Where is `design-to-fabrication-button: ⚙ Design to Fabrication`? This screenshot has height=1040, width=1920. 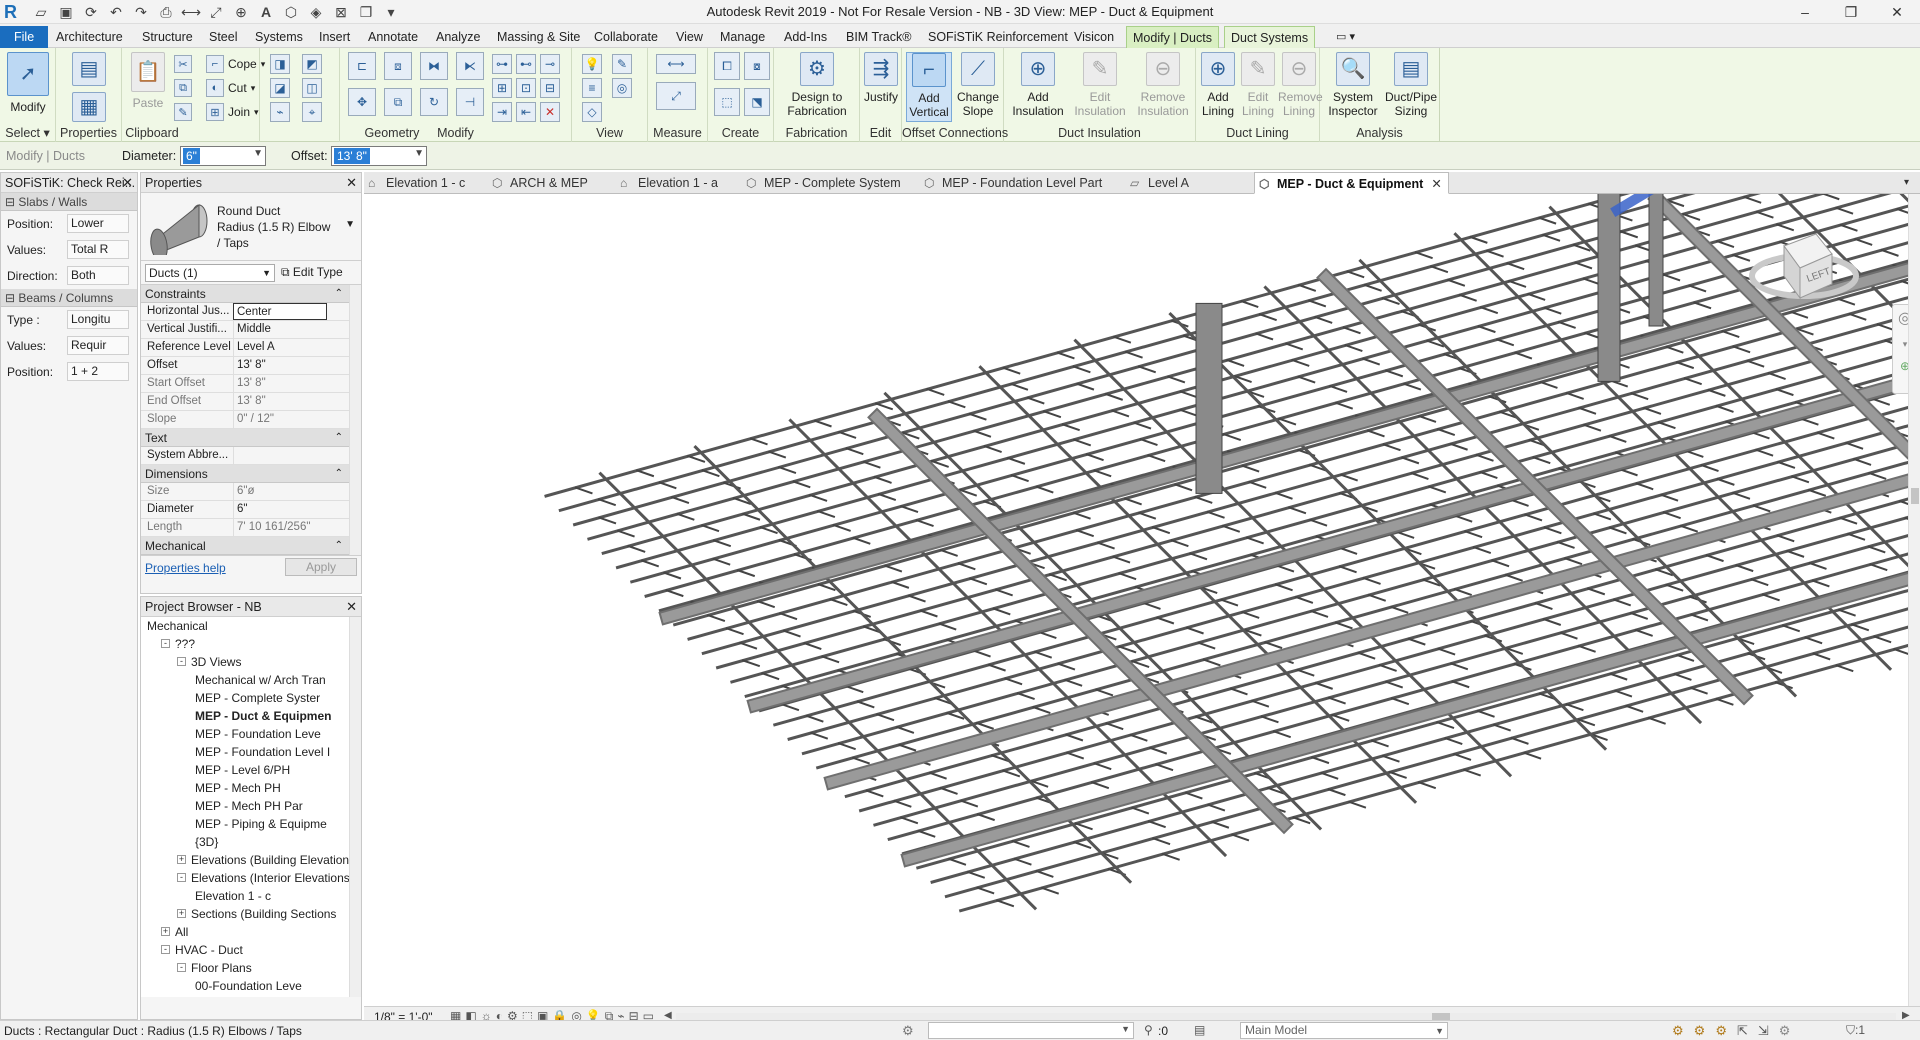 design-to-fabrication-button: ⚙ Design to Fabrication is located at coordinates (817, 85).